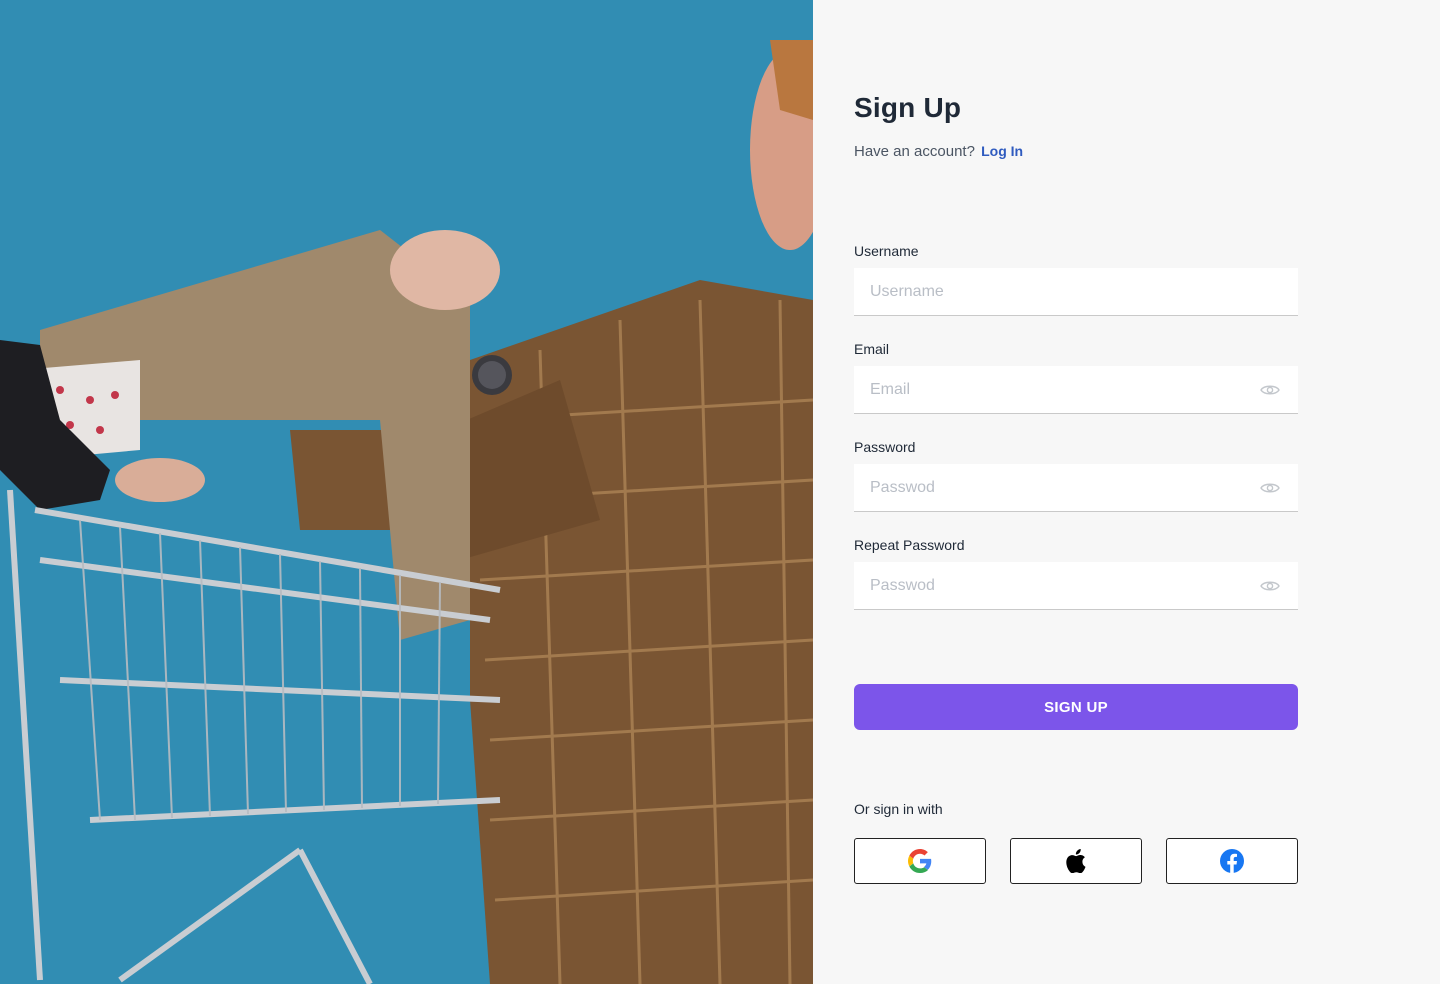 This screenshot has width=1440, height=984. Describe the element at coordinates (908, 107) in the screenshot. I see `page-title: Sign Up` at that location.